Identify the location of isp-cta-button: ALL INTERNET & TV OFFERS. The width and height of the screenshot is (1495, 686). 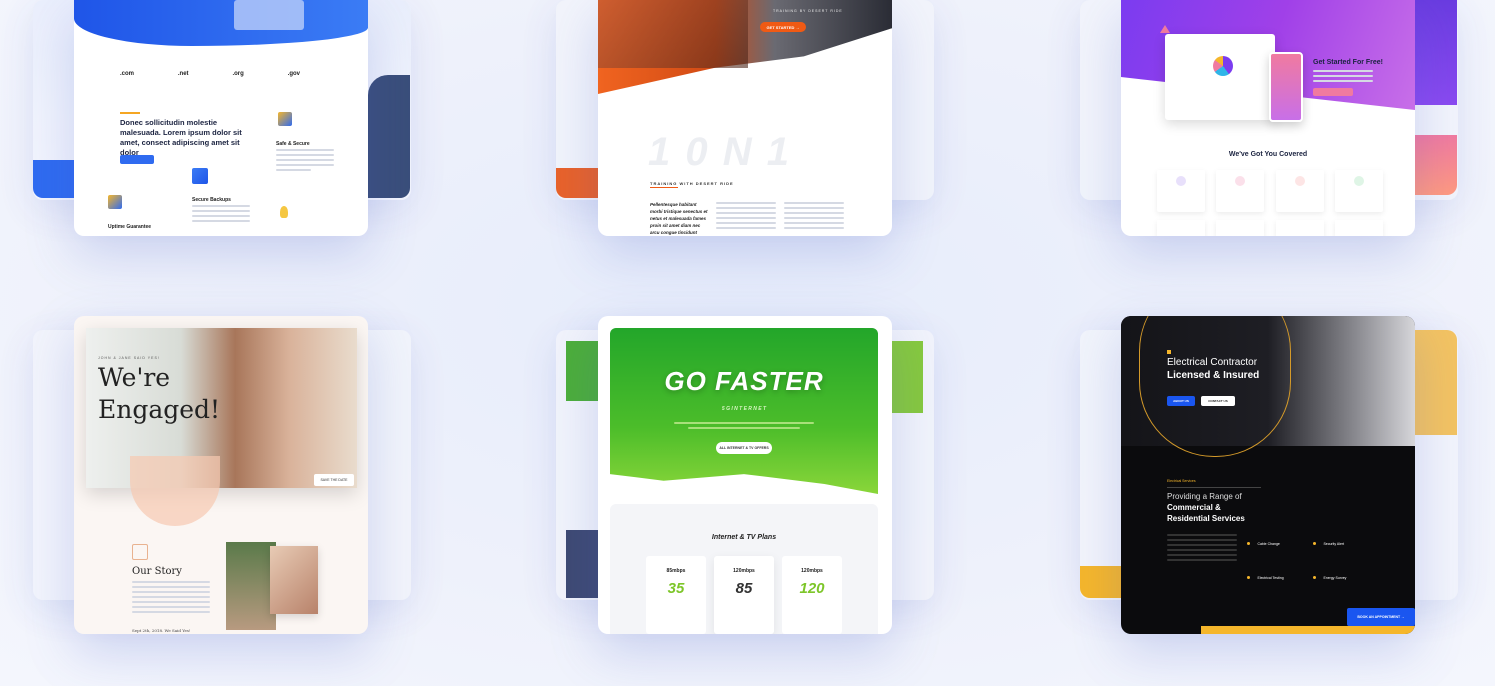
(744, 448).